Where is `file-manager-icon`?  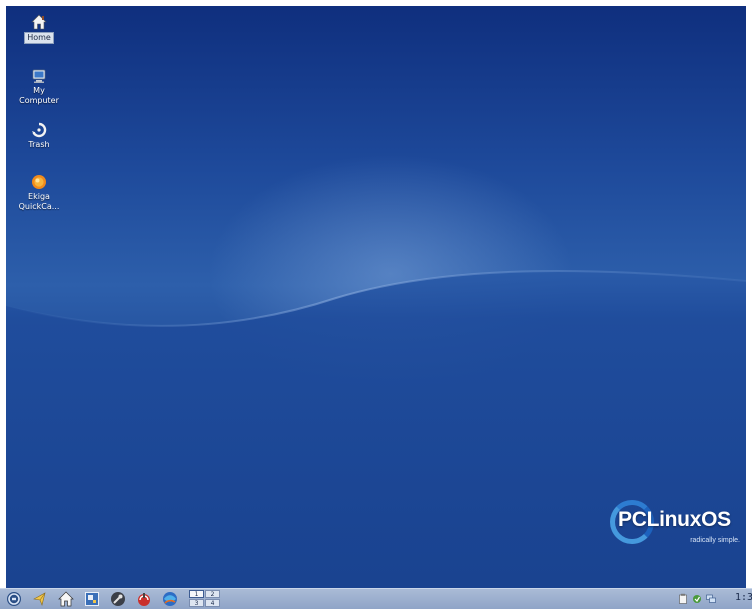 file-manager-icon is located at coordinates (40, 599).